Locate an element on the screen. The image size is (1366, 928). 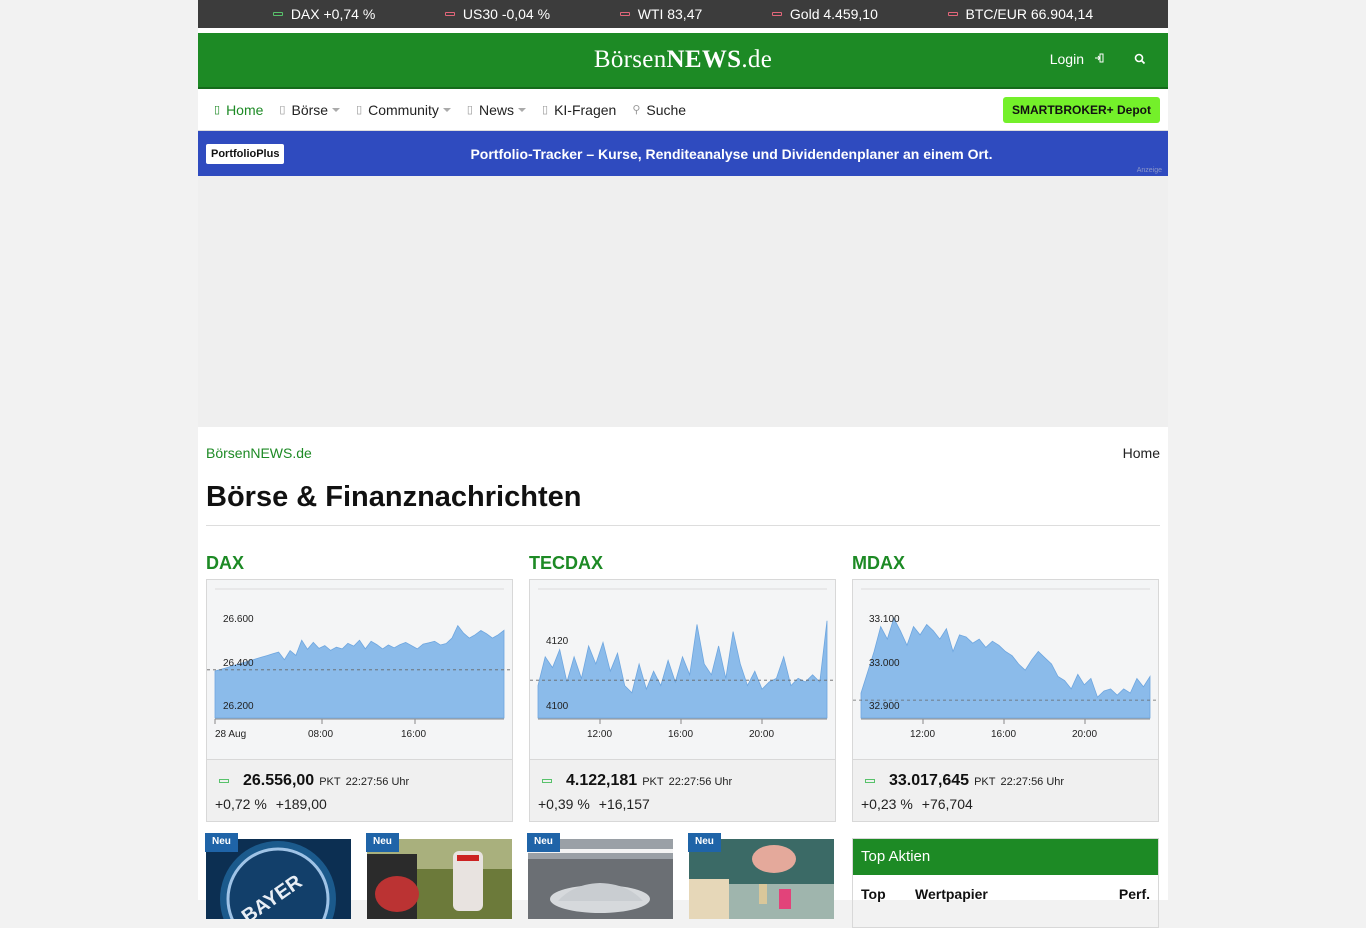
top-stocks-panel: Top Aktien Top Wertpapier Perf. is located at coordinates (1005, 883).